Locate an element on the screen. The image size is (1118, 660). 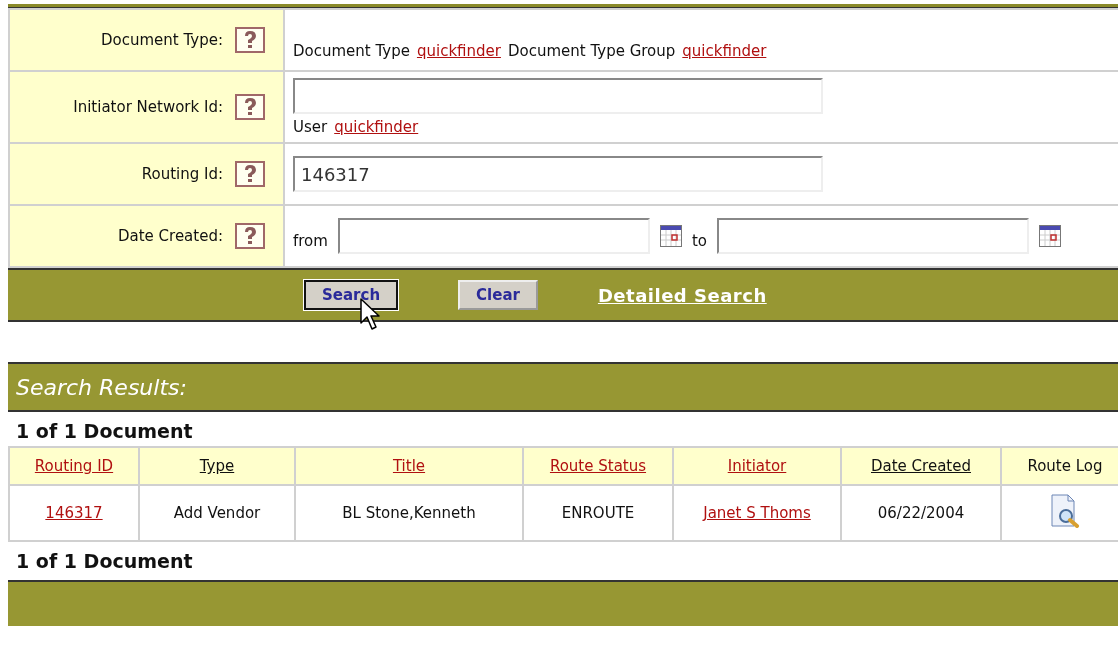
column-header-link: Initiator is located at coordinates (757, 466).